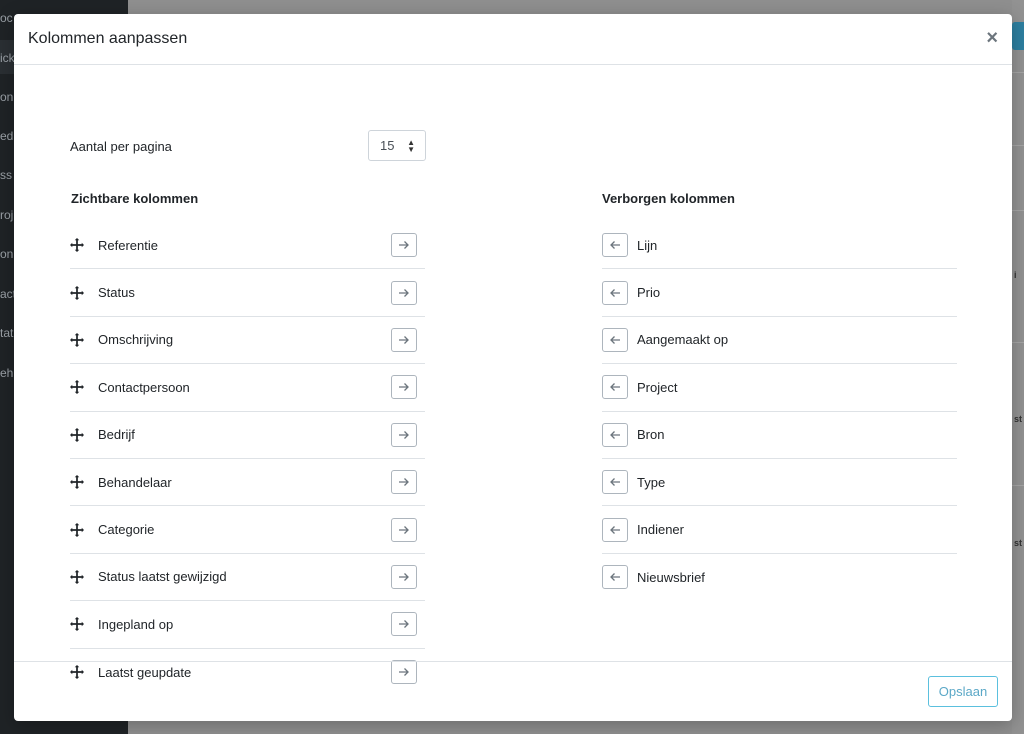  I want to click on column-label: Bedrijf, so click(116, 435).